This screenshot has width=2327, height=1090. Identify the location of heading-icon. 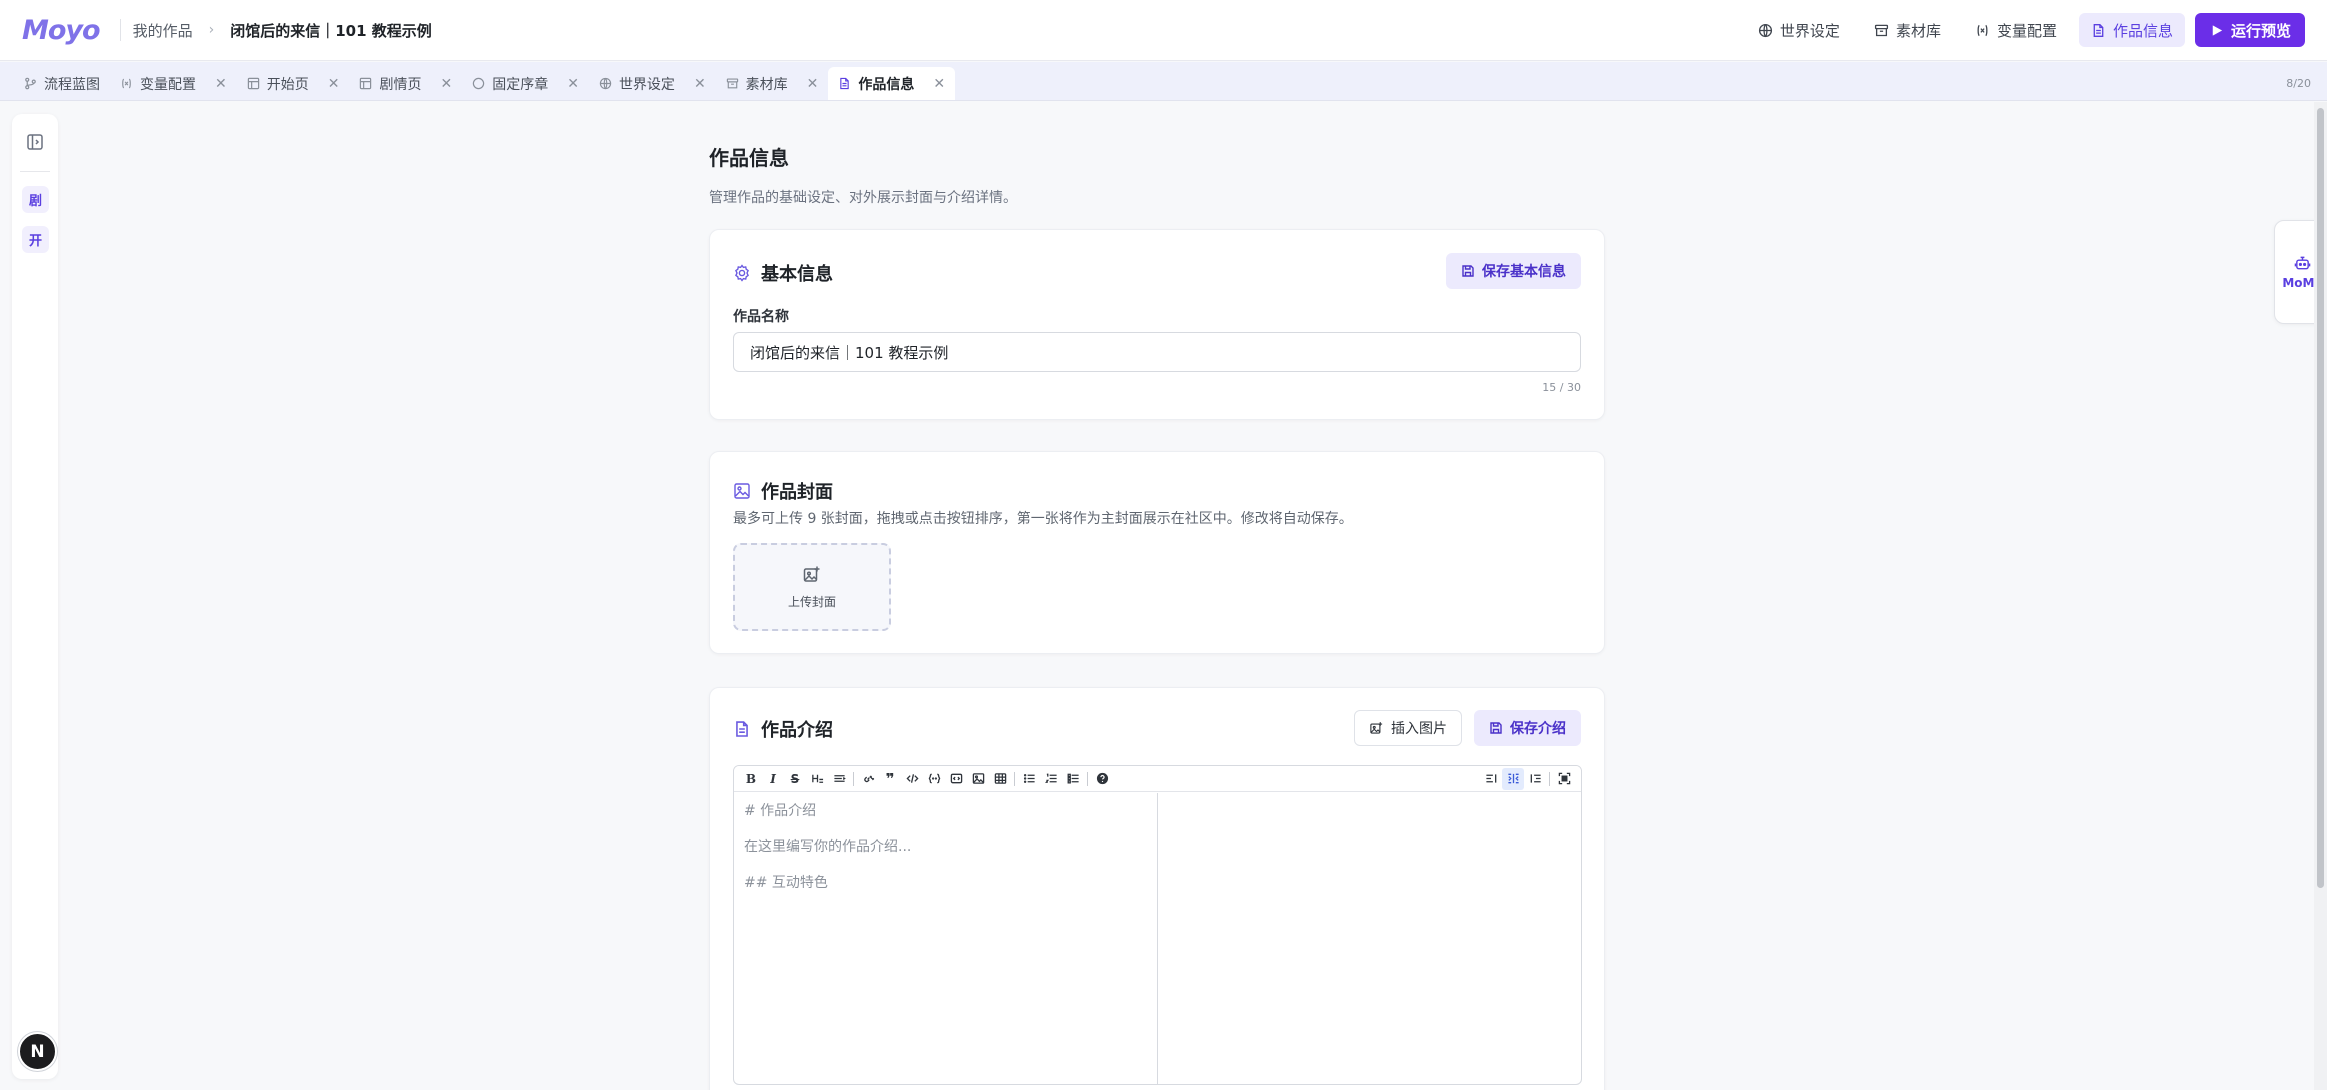
(817, 779).